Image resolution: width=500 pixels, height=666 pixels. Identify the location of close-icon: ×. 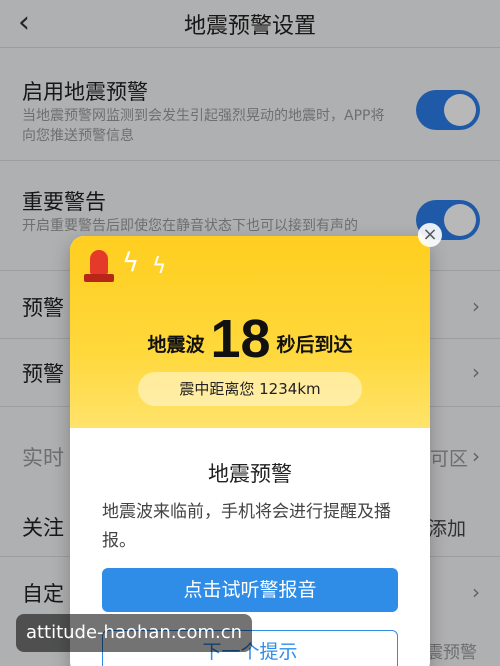
(430, 235).